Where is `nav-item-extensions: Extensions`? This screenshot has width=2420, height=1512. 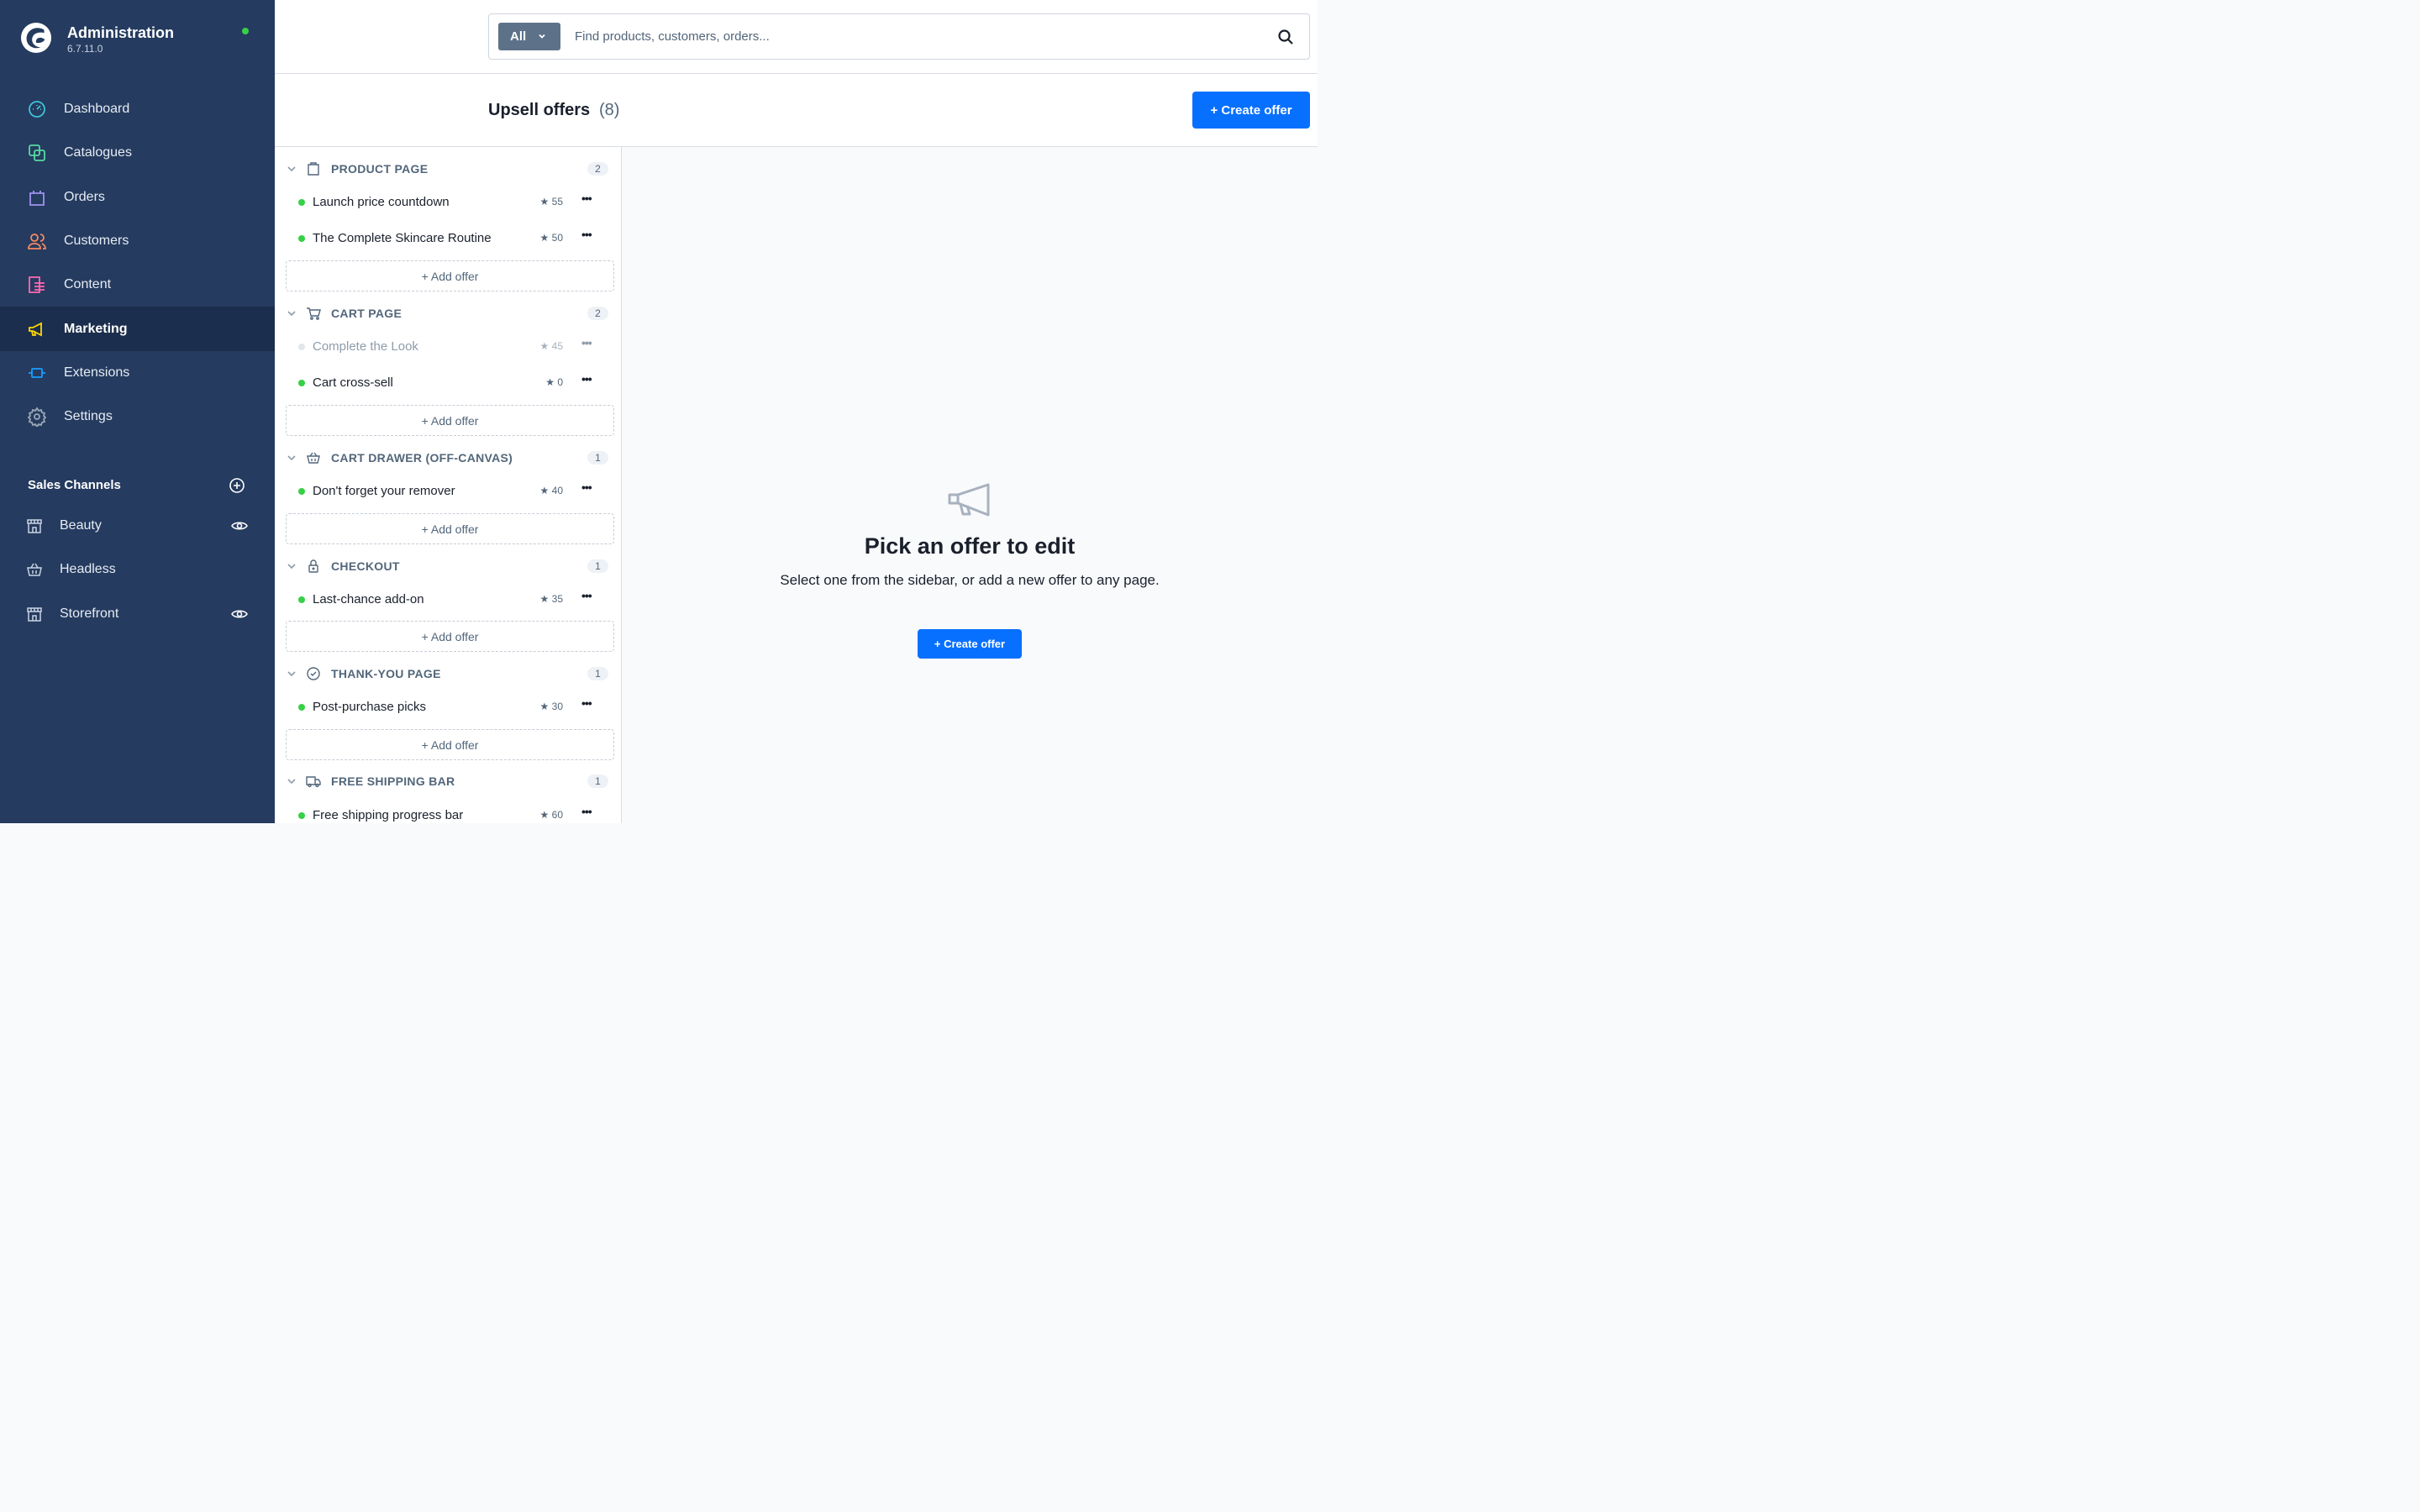
nav-item-extensions: Extensions is located at coordinates (138, 373).